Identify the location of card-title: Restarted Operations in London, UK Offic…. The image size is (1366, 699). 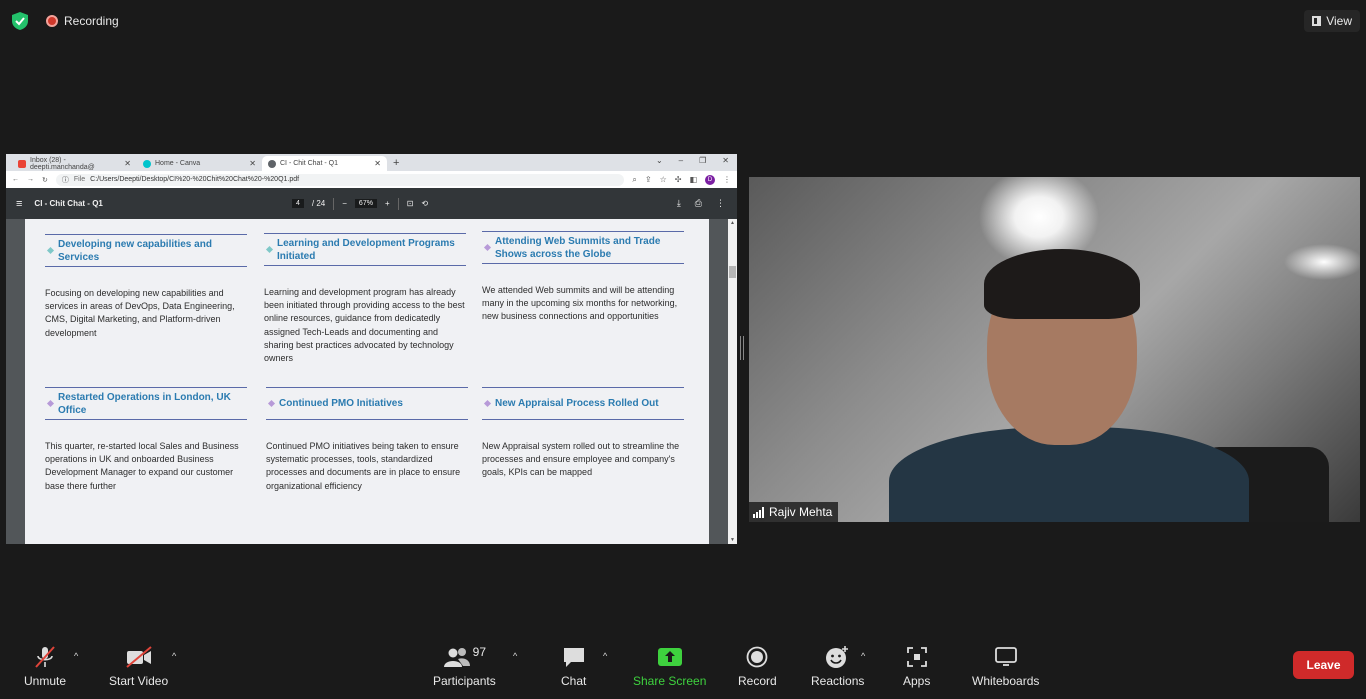
(144, 403).